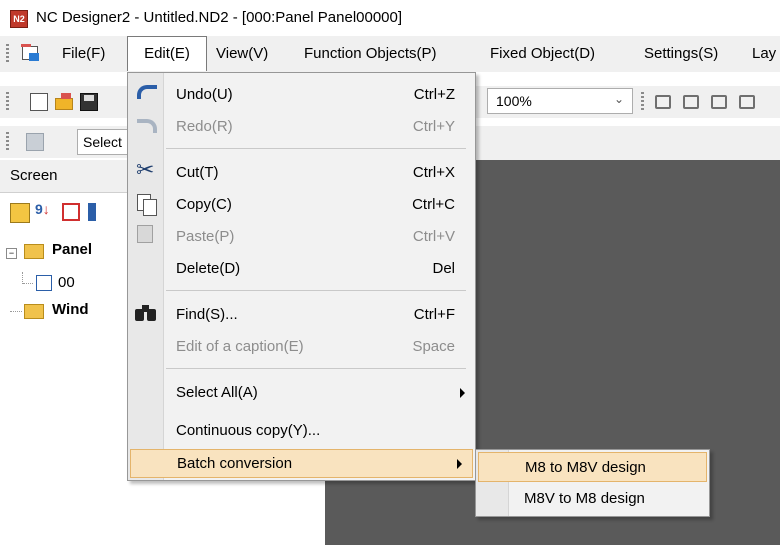 The image size is (780, 545). What do you see at coordinates (235, 463) in the screenshot?
I see `menu-item-label: Batch conversion` at bounding box center [235, 463].